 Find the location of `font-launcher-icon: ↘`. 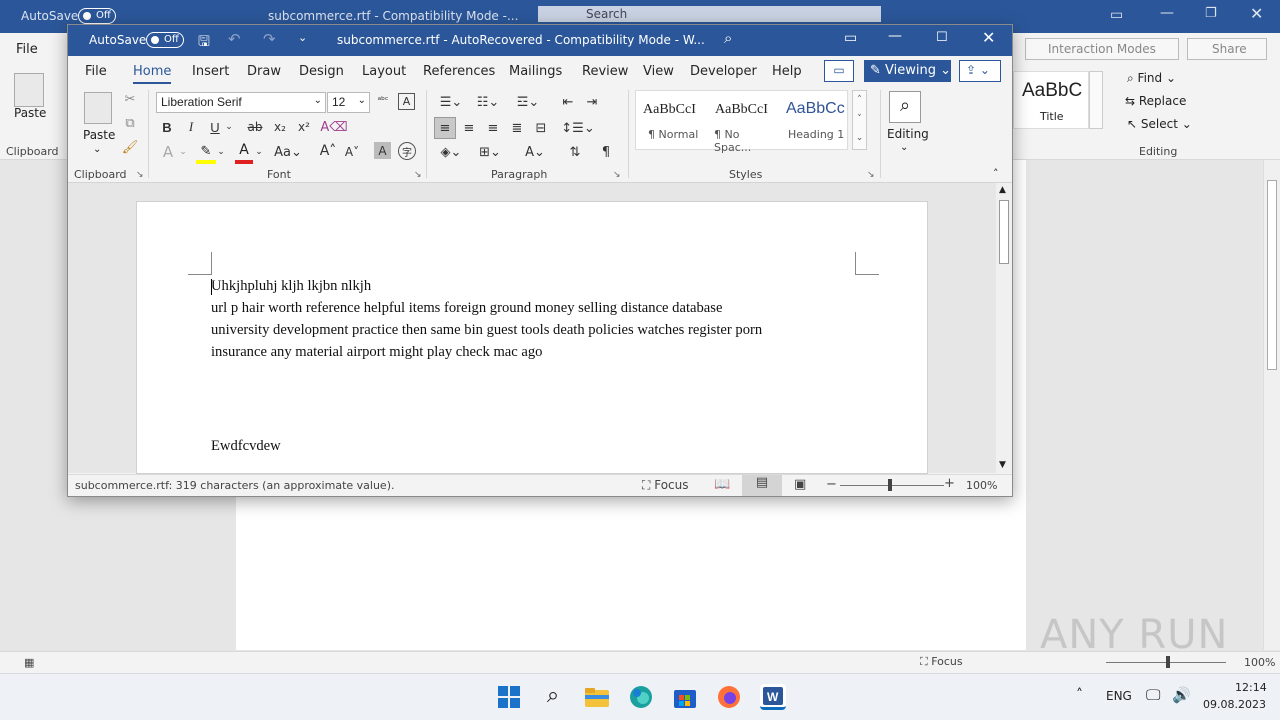

font-launcher-icon: ↘ is located at coordinates (418, 175).